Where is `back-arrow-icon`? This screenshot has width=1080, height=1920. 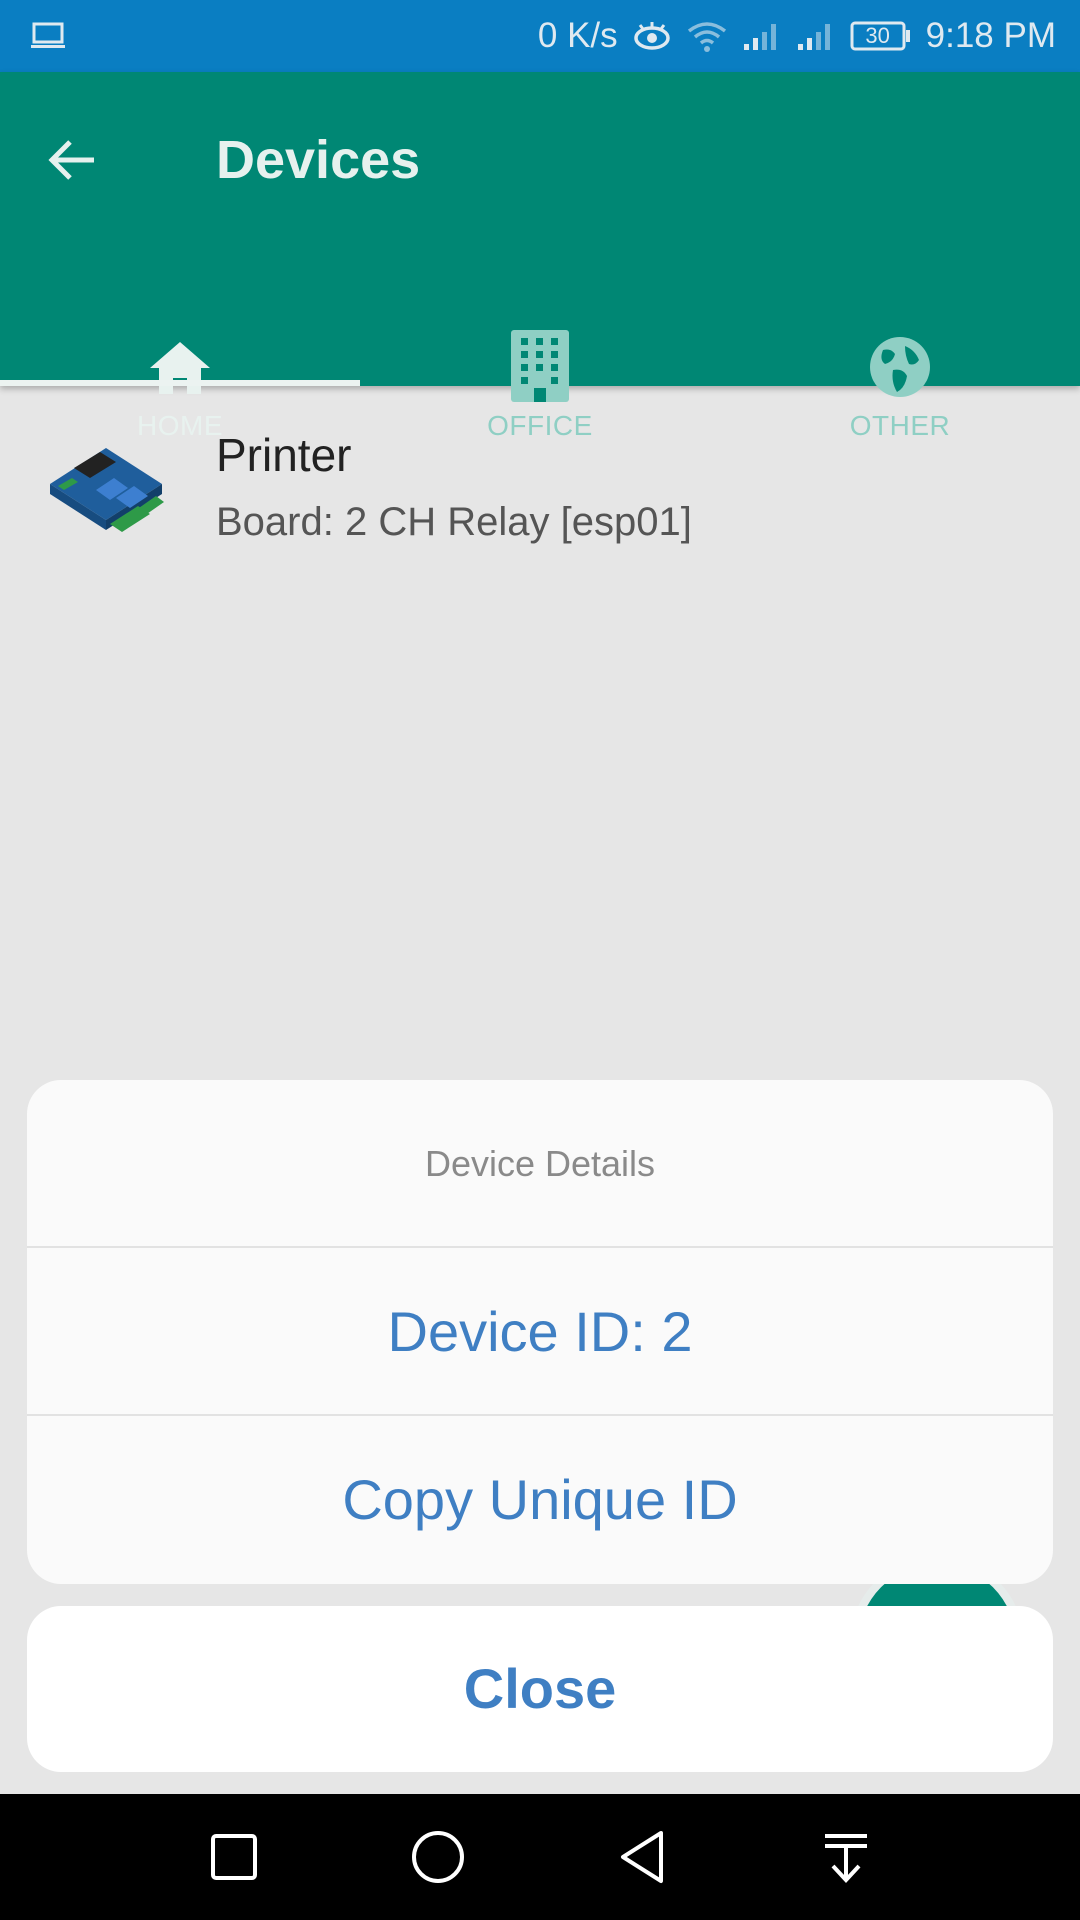 back-arrow-icon is located at coordinates (71, 160).